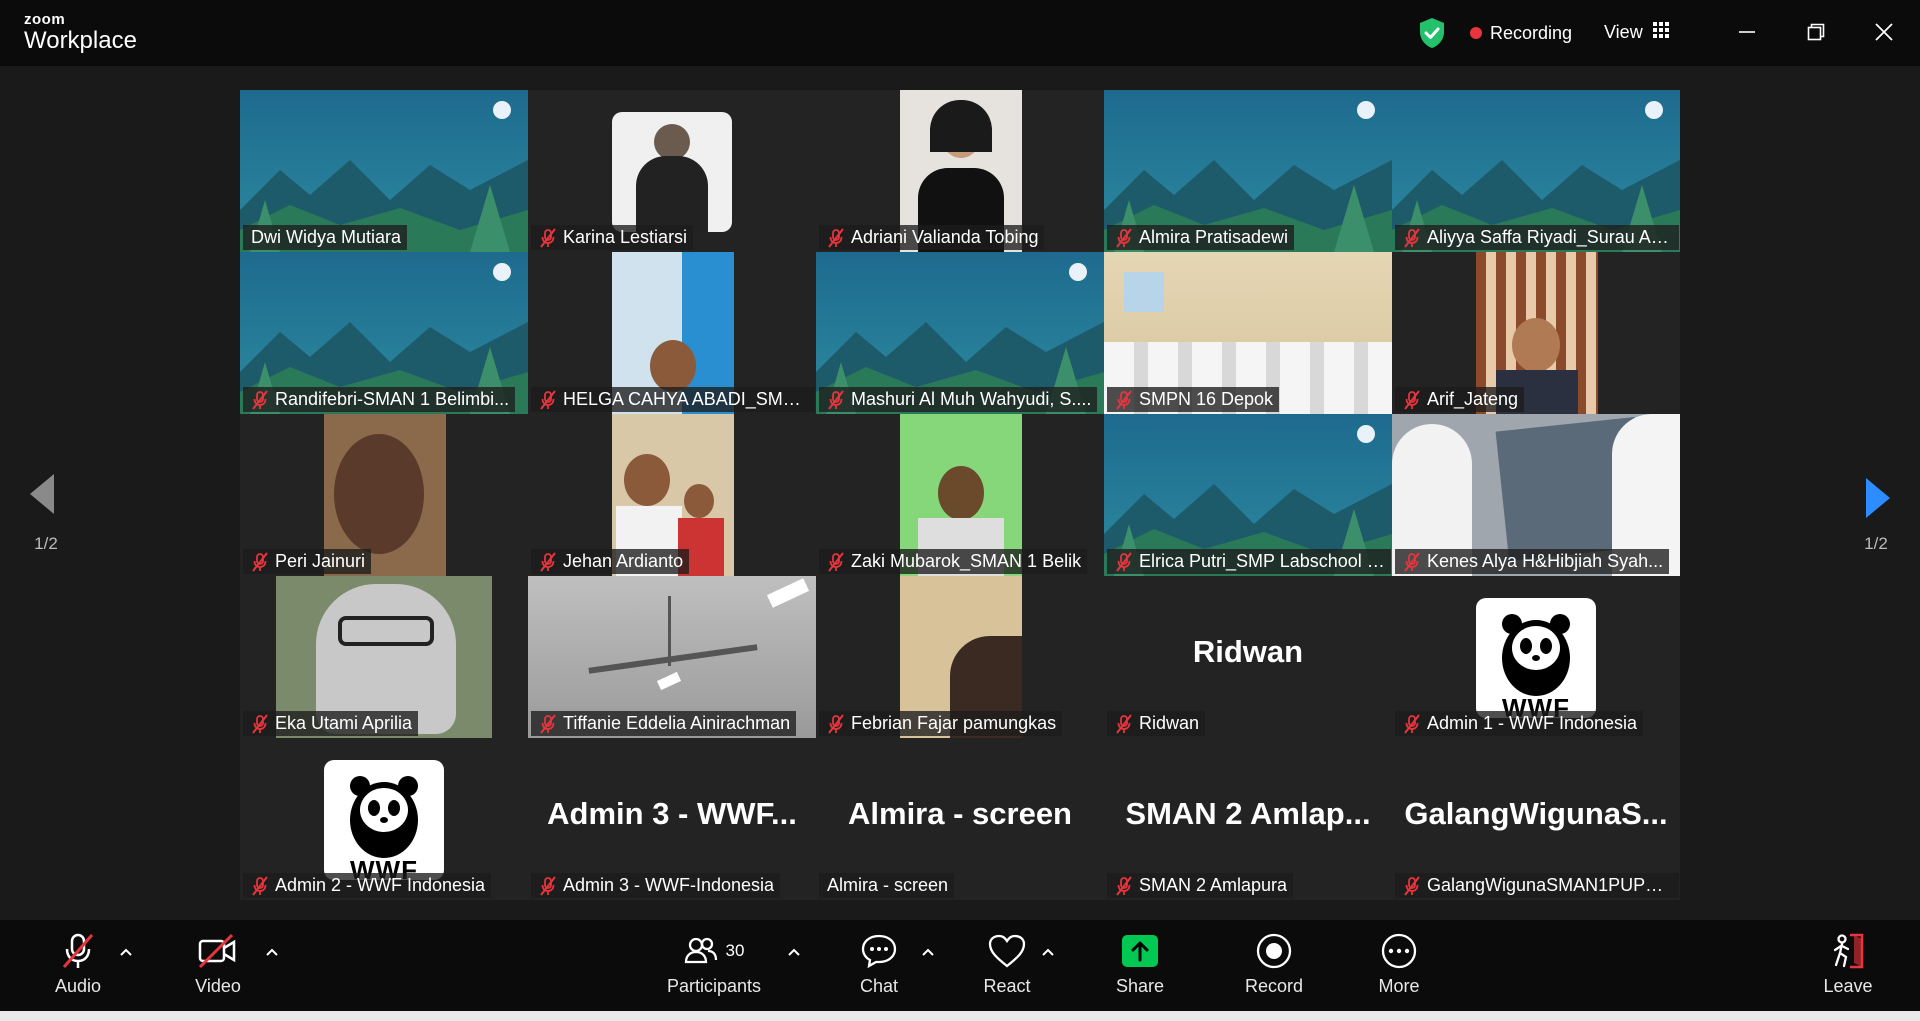 This screenshot has height=1021, width=1920. I want to click on participants-options-chevron-icon, so click(794, 952).